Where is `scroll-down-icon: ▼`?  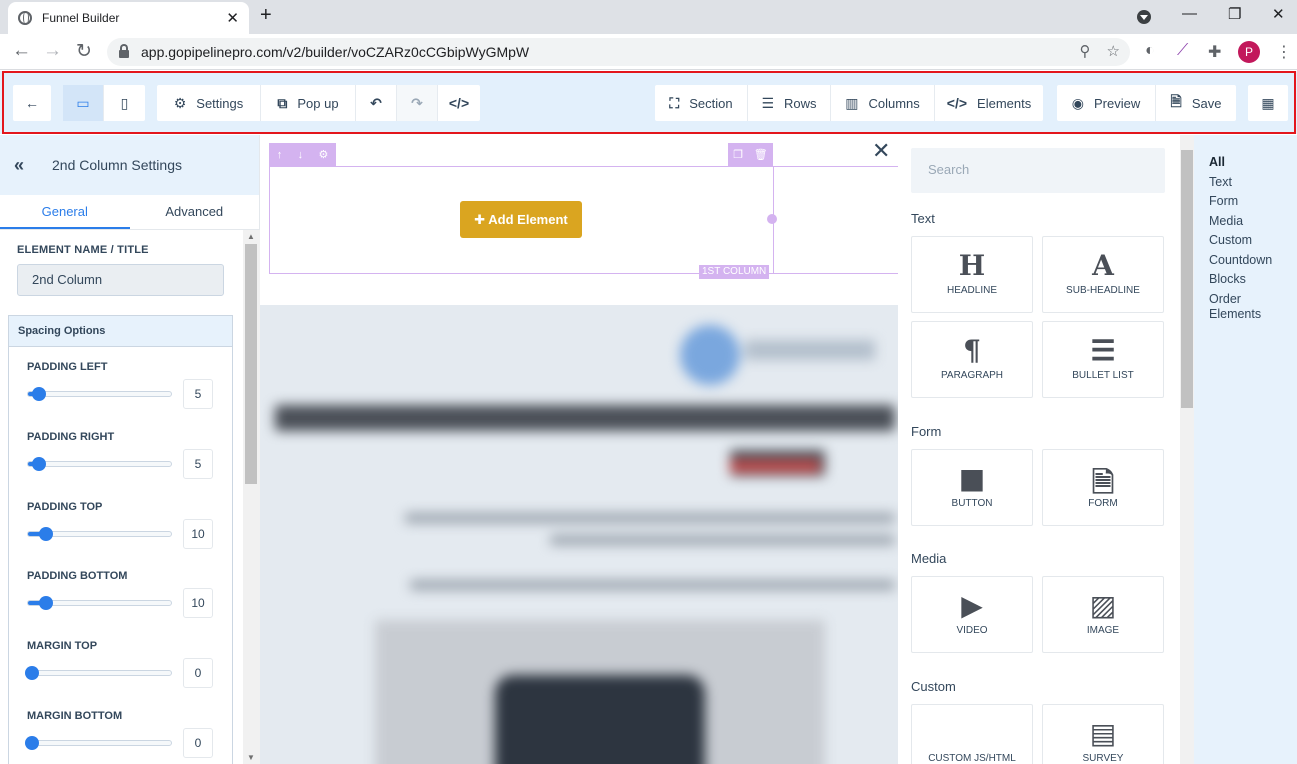 scroll-down-icon: ▼ is located at coordinates (251, 757).